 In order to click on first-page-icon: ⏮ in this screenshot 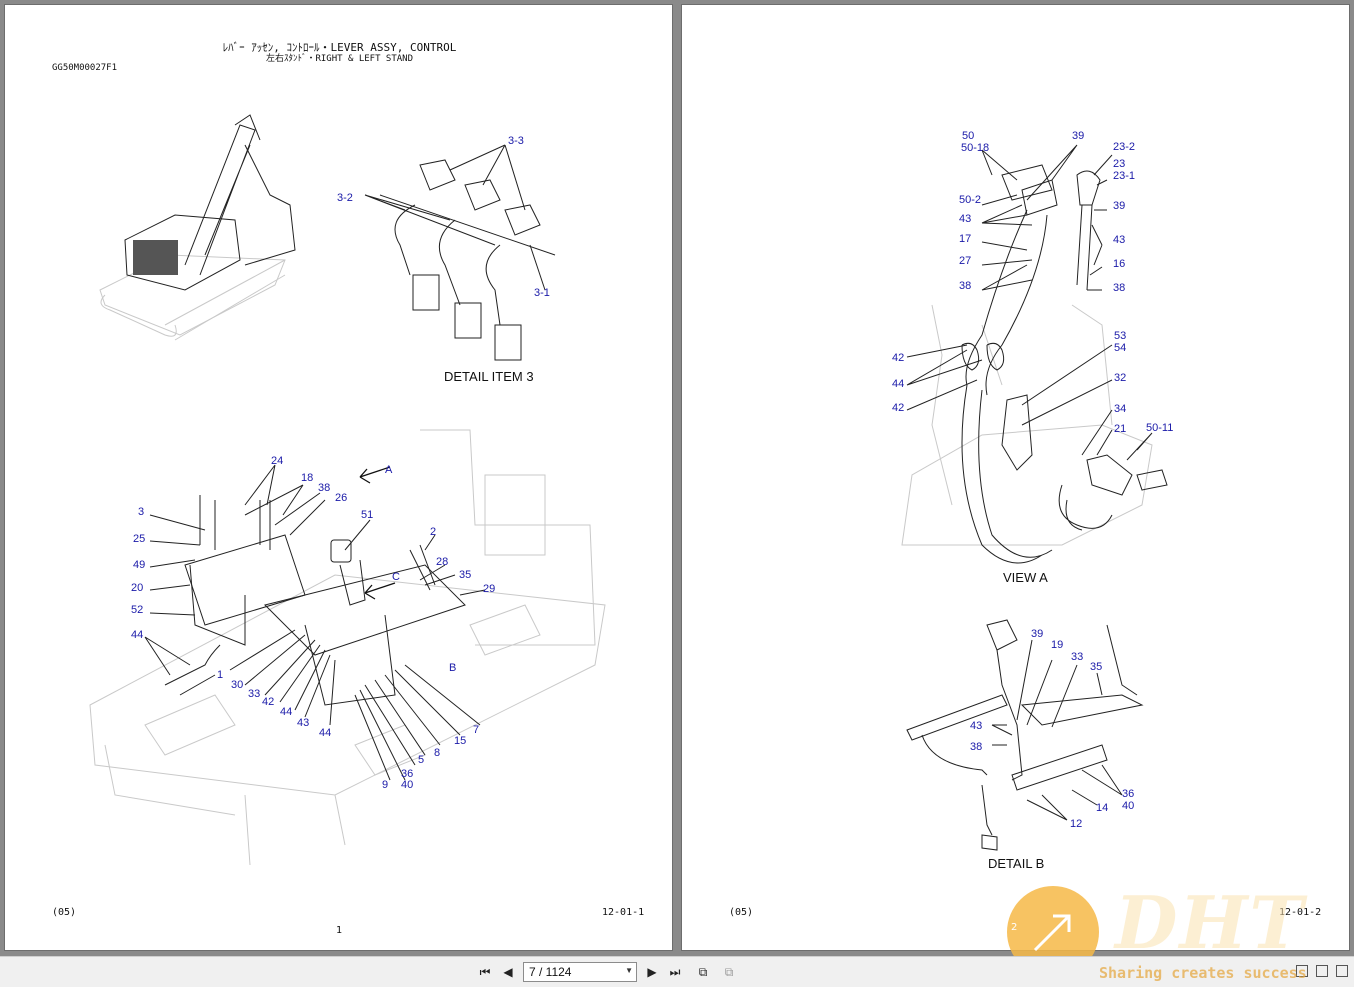, I will do `click(485, 971)`.